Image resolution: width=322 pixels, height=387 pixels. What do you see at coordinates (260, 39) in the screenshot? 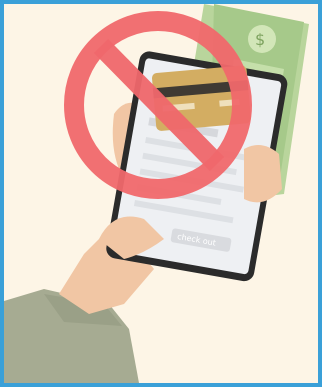
I see `dollar-icon: $` at bounding box center [260, 39].